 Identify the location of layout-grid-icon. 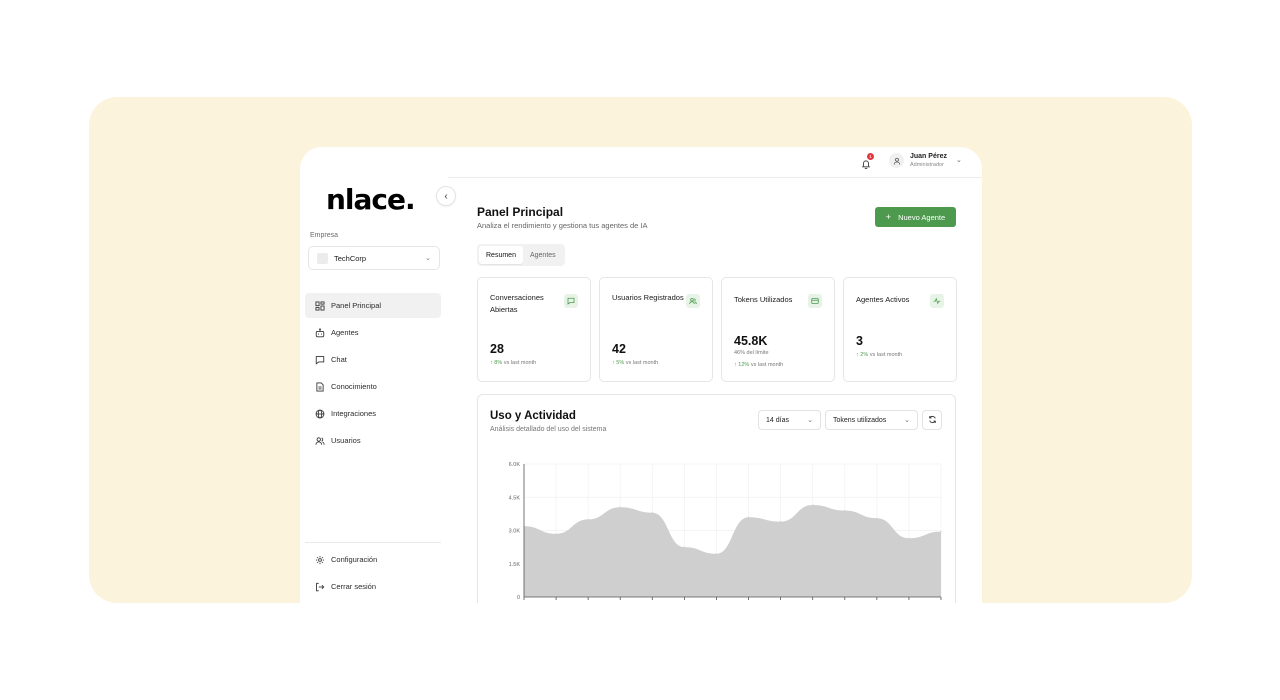
(319, 305).